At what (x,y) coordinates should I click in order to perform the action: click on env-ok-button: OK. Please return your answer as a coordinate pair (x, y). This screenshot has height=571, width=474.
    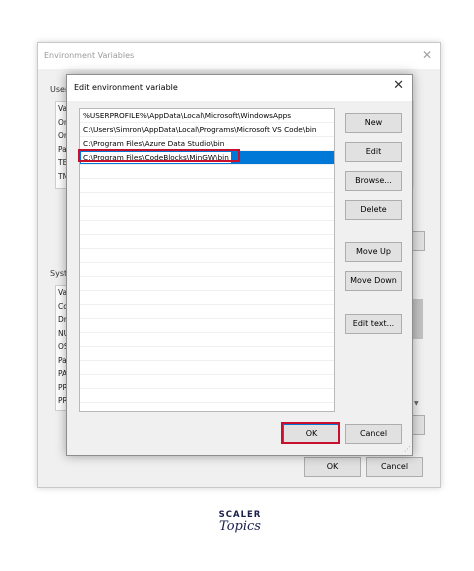
    Looking at the image, I should click on (332, 467).